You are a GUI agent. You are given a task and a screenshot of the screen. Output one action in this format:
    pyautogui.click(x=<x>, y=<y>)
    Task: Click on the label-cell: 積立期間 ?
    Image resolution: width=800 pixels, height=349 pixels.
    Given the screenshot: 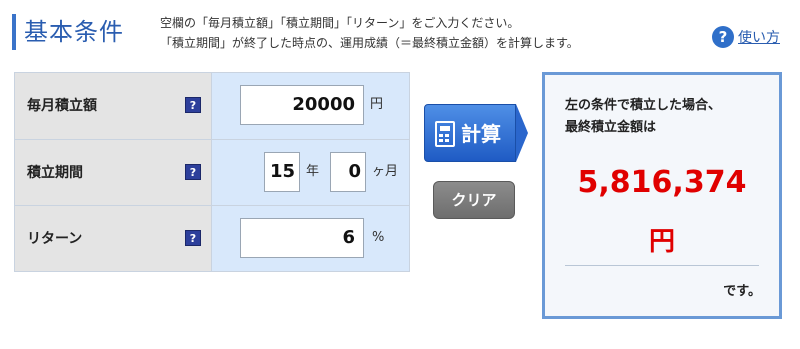 What is the action you would take?
    pyautogui.click(x=113, y=172)
    